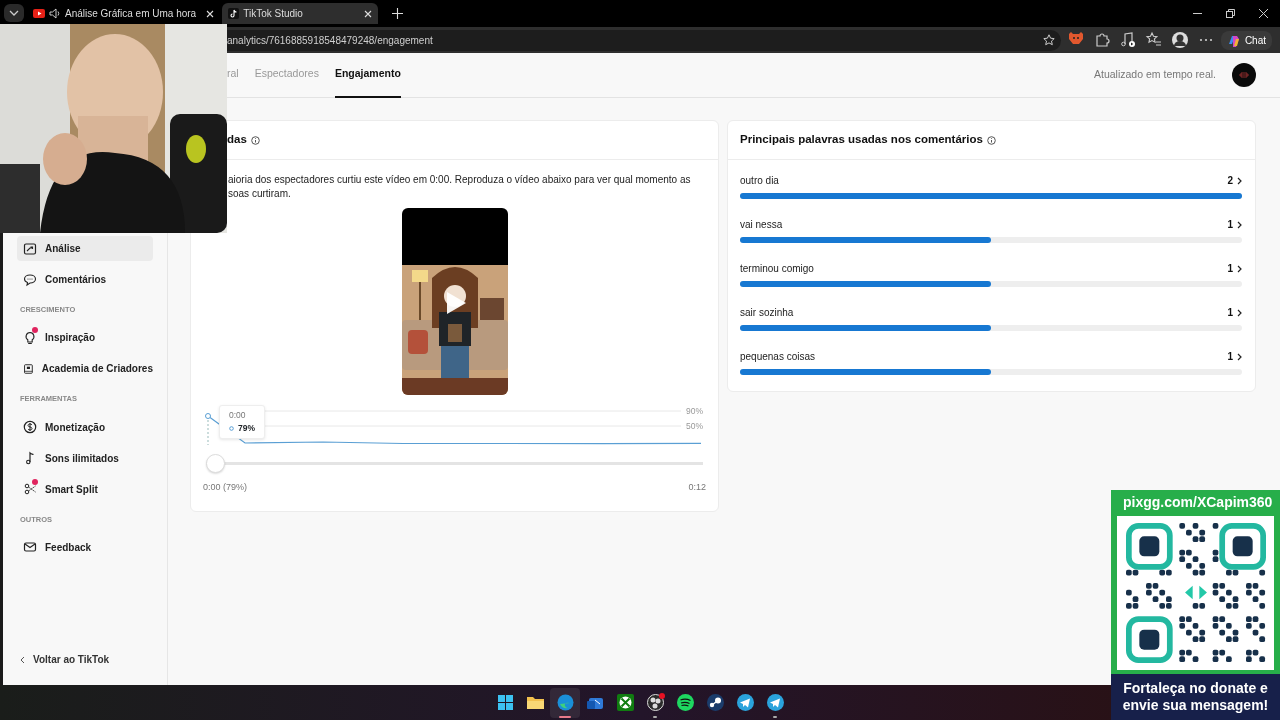 This screenshot has height=720, width=1280. What do you see at coordinates (767, 313) in the screenshot?
I see `comment-word: sair sozinha` at bounding box center [767, 313].